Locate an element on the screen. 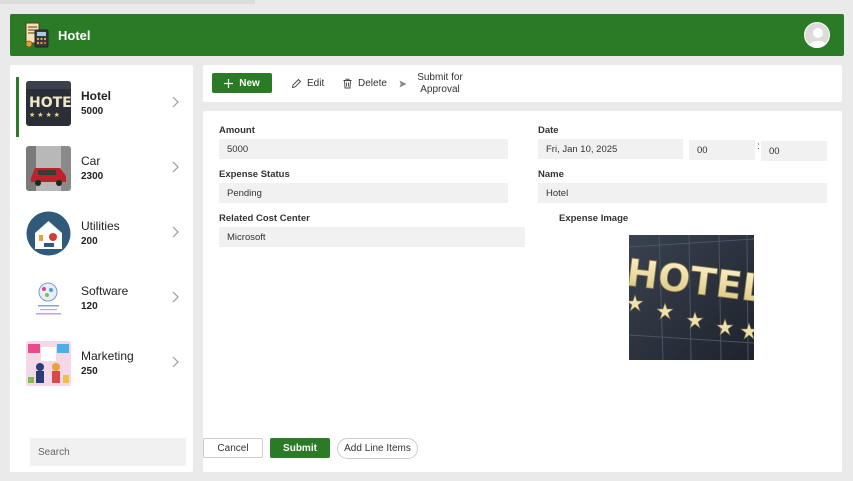 Image resolution: width=853 pixels, height=481 pixels. hotel-thumbnail: HOTE ★ ★ ★ ★ is located at coordinates (48, 103).